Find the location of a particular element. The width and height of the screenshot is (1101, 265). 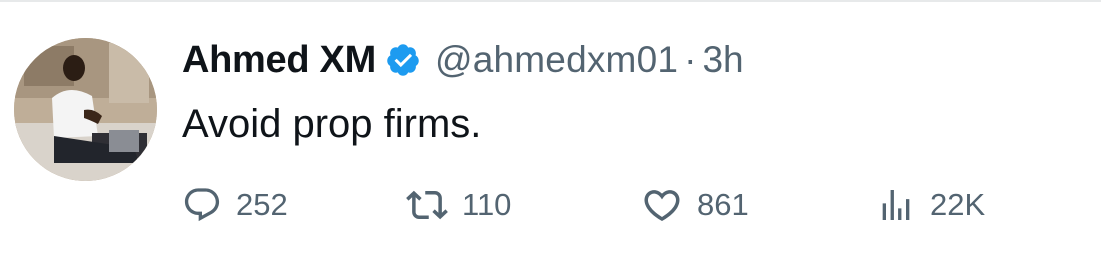

reply-button: 252 is located at coordinates (235, 205).